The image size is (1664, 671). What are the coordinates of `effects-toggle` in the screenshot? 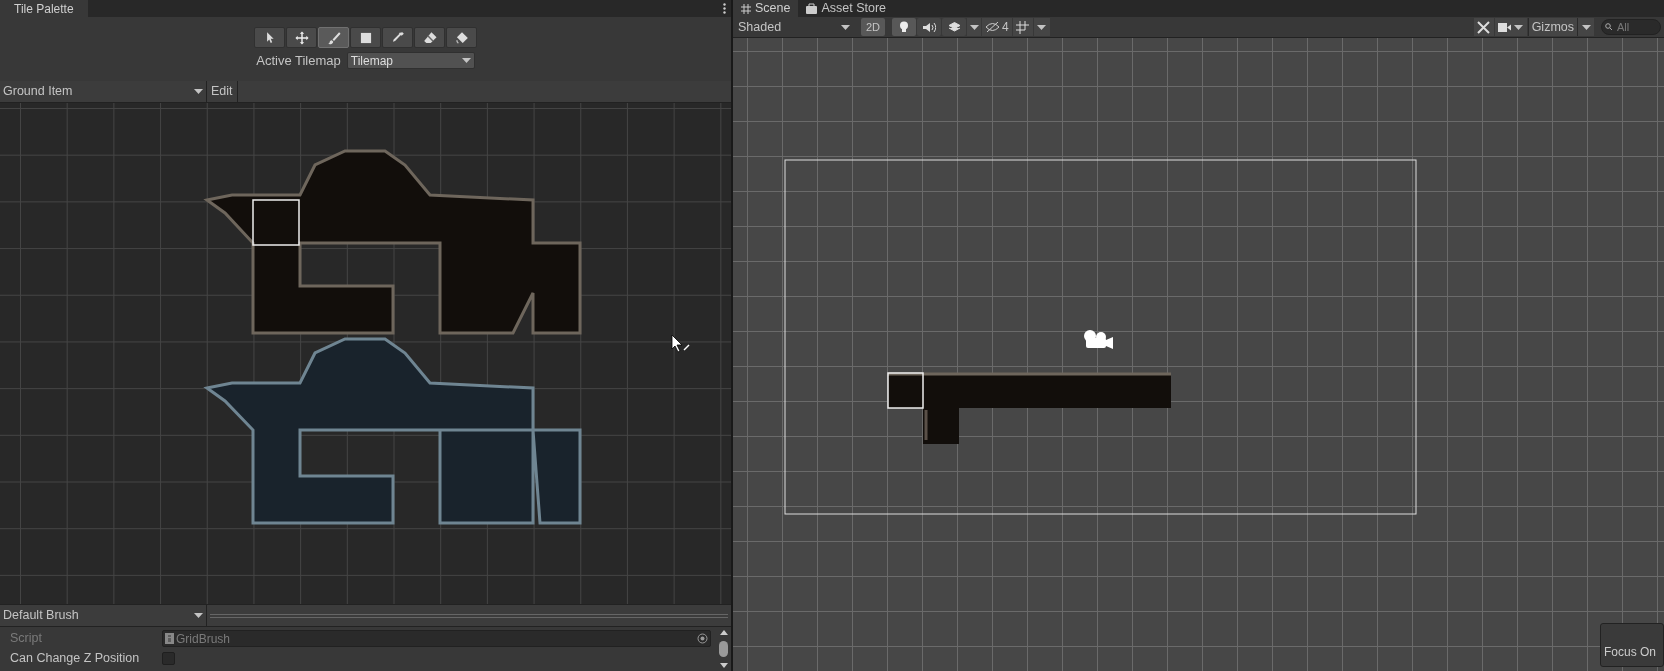 It's located at (954, 27).